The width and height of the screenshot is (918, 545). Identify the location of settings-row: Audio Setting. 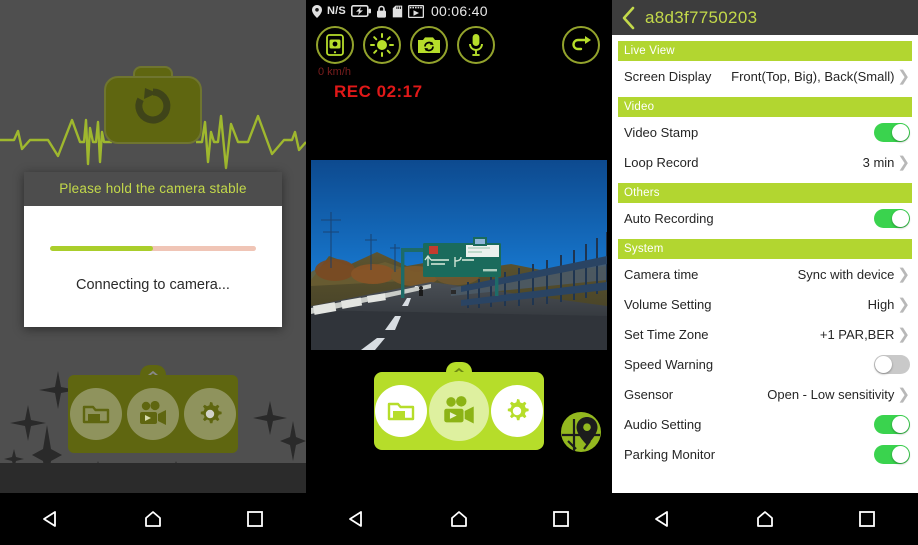
(765, 424).